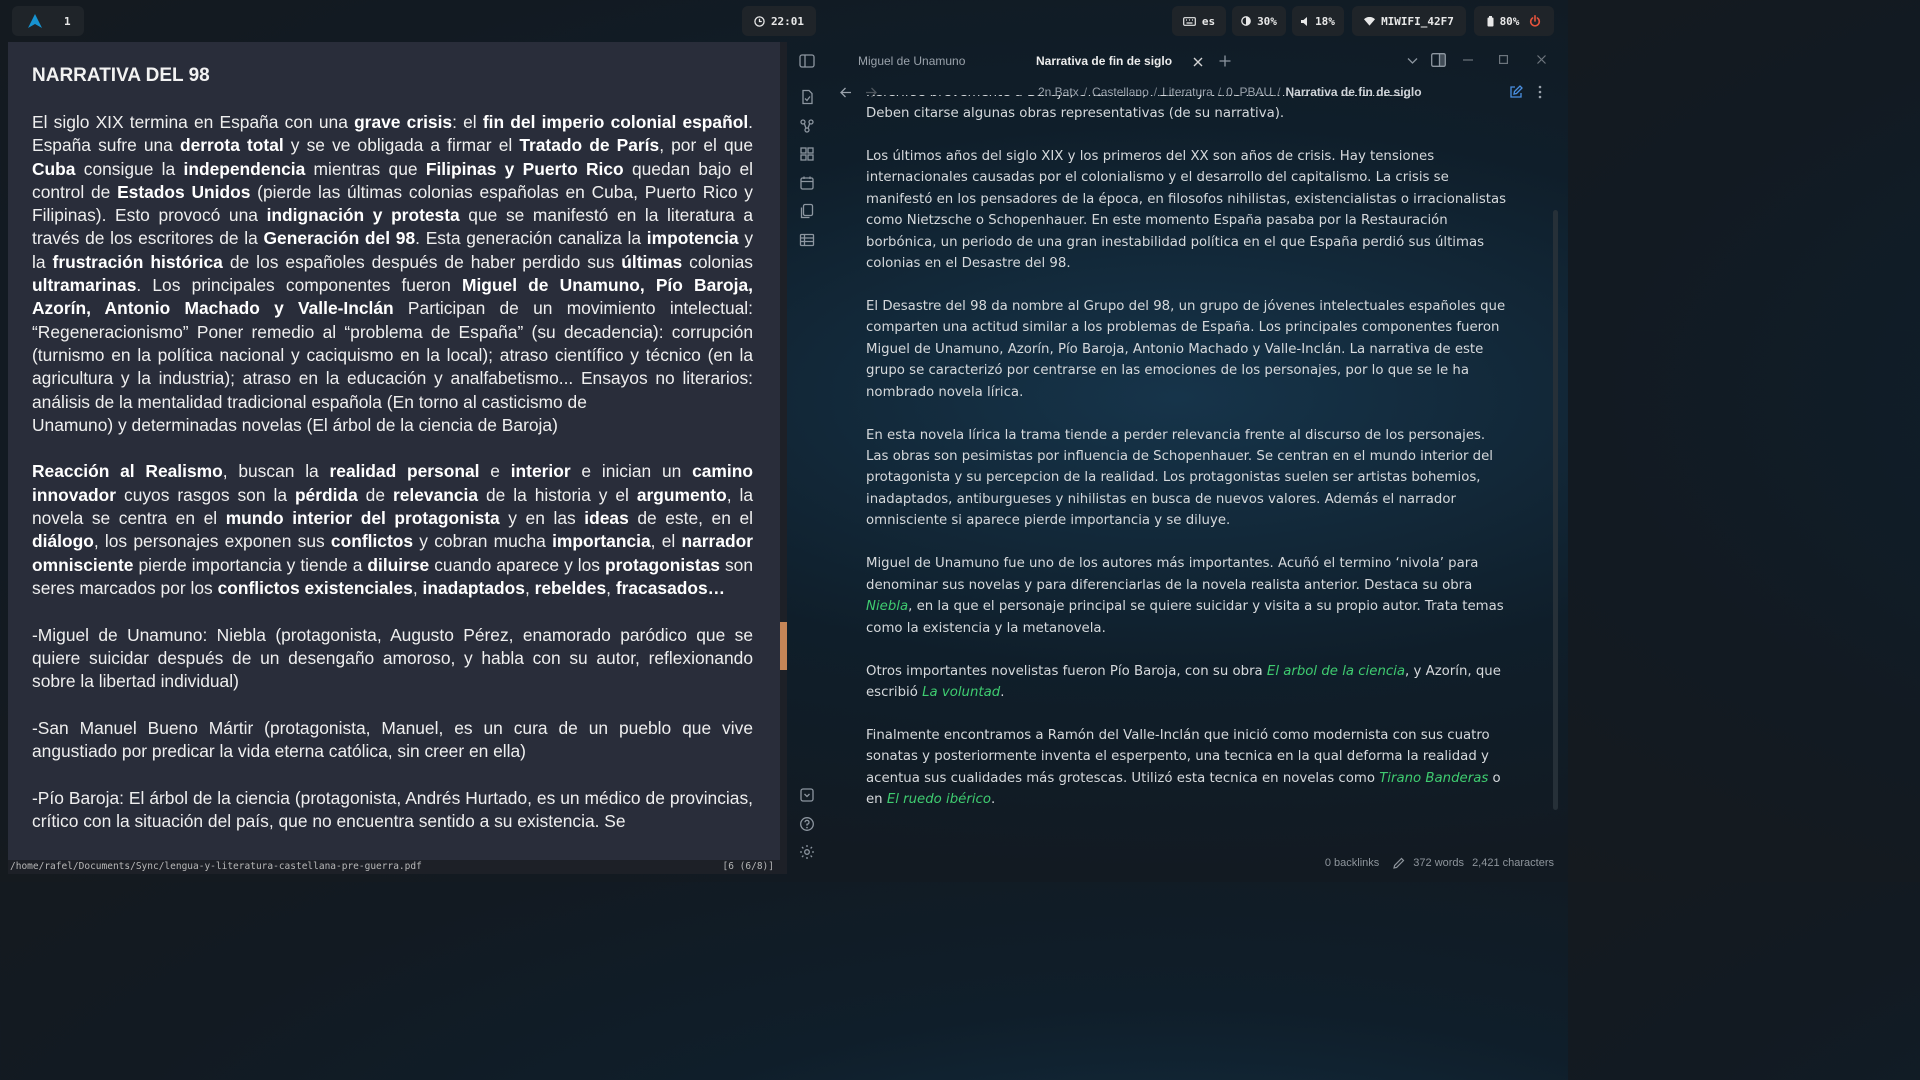  I want to click on link-la-voluntad: La voluntad, so click(961, 692).